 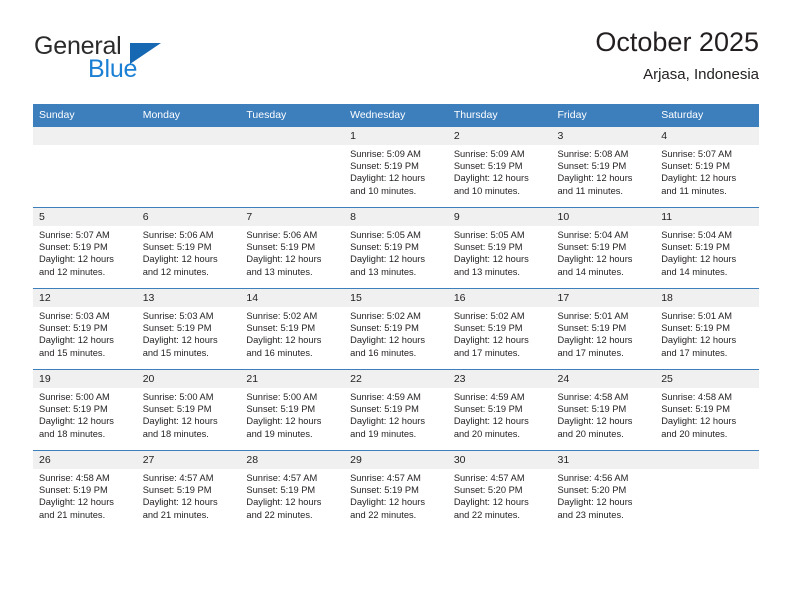 I want to click on weekday-header-wednesday: Wednesday, so click(x=396, y=115).